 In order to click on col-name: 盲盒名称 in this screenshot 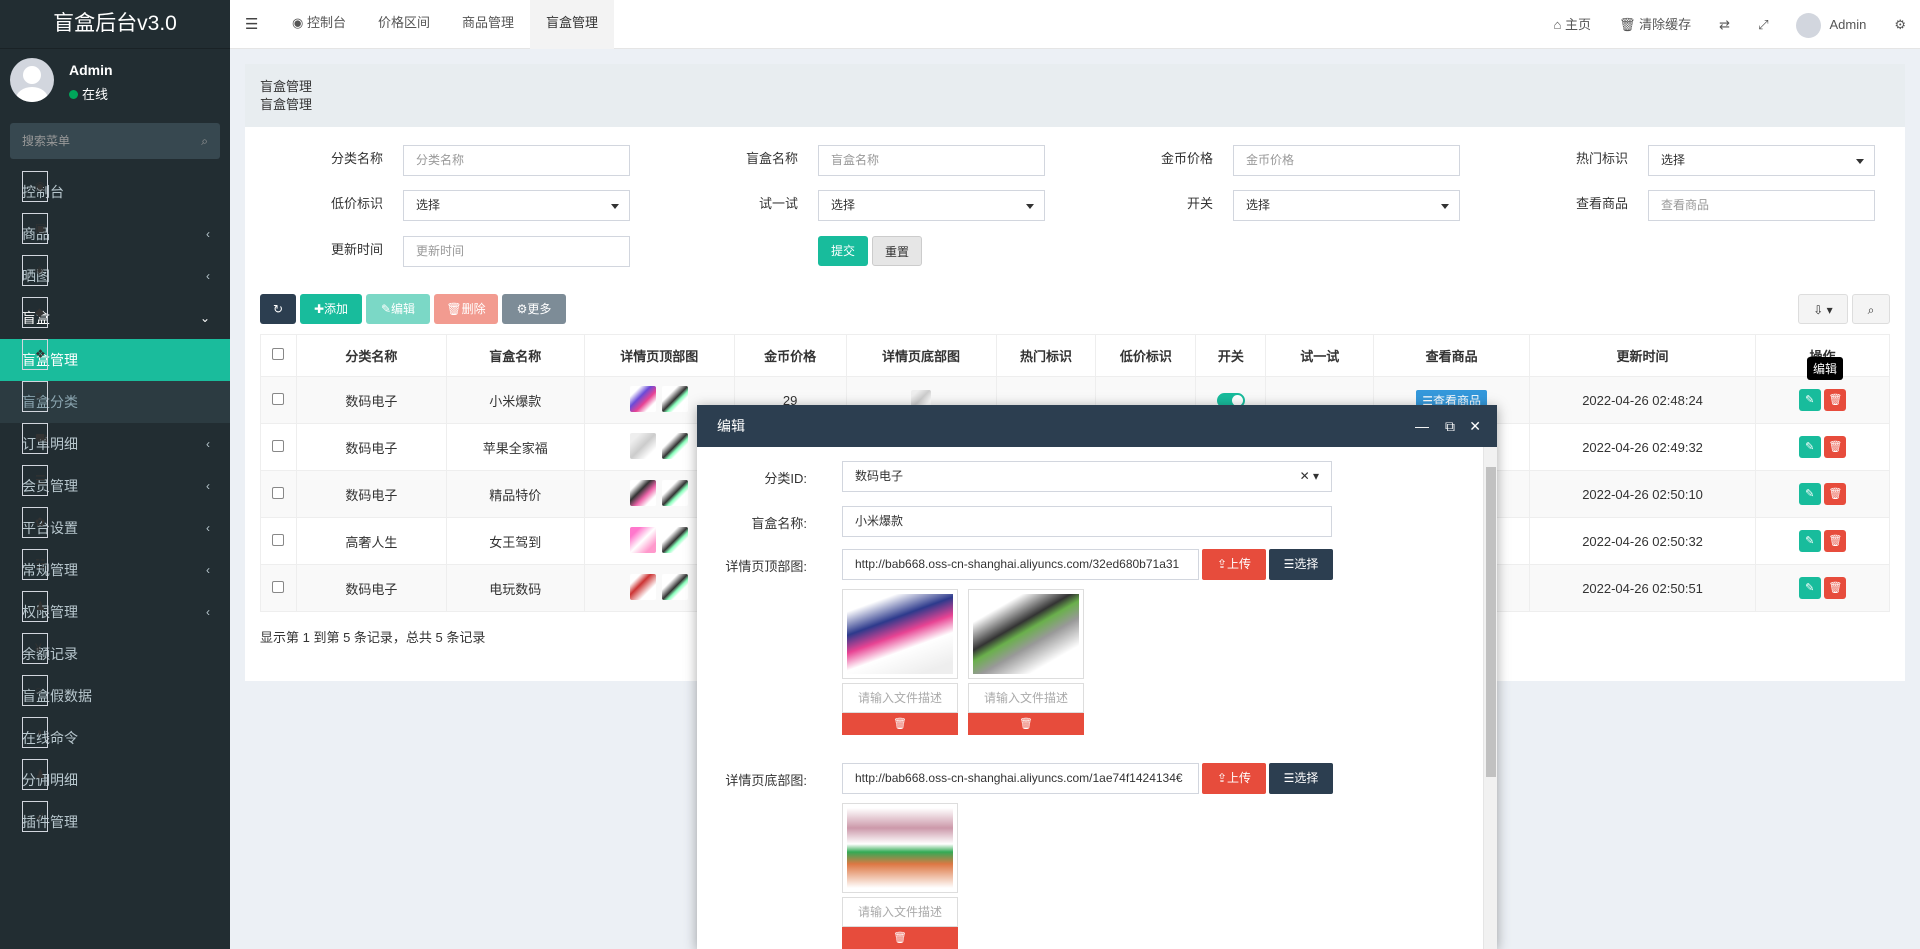, I will do `click(515, 355)`.